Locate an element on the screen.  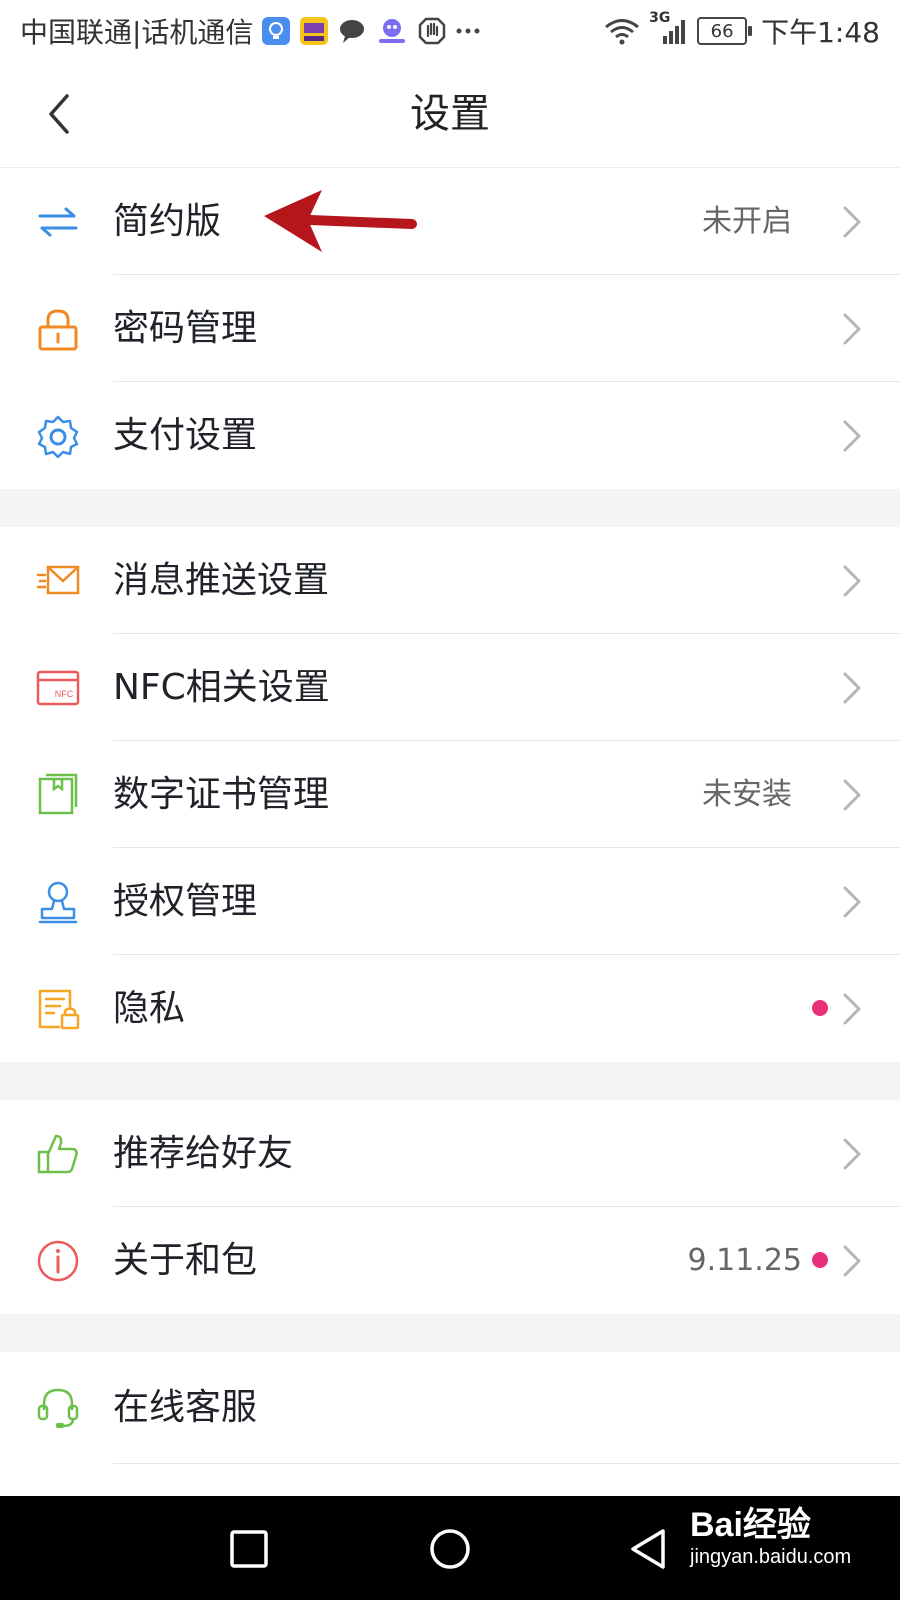
lock-icon is located at coordinates (58, 330).